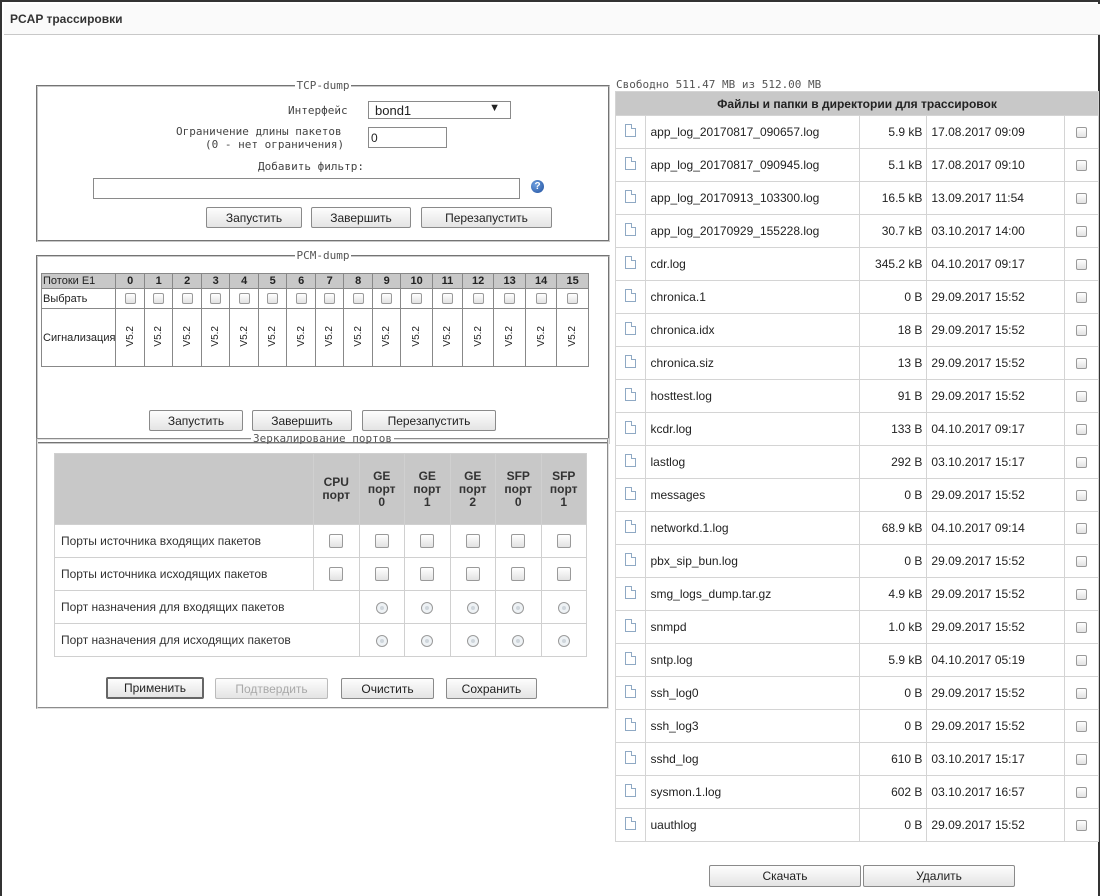 The height and width of the screenshot is (896, 1108). I want to click on file-row: networkd.1.log 68.9 kB 04.10.2017 09:14, so click(857, 528).